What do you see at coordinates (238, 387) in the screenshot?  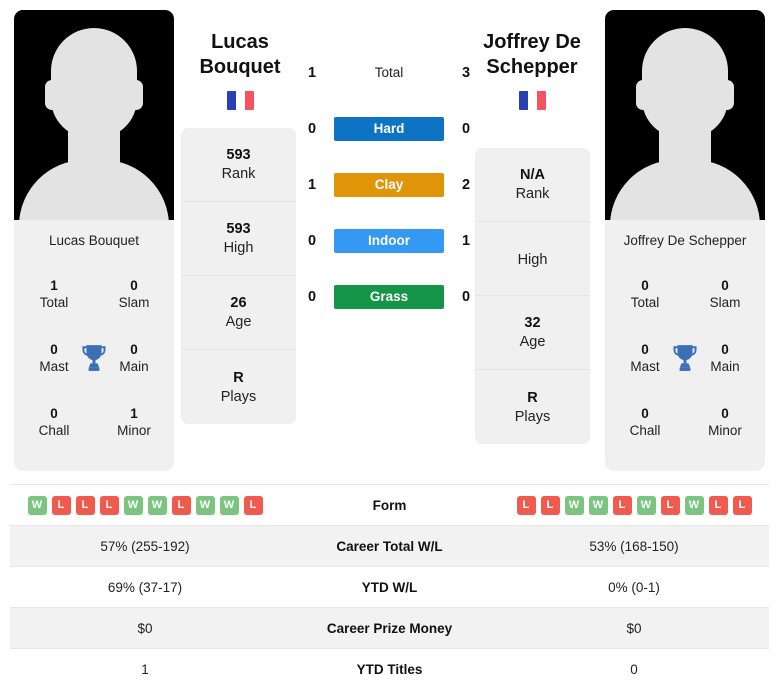 I see `stat-plays: R Plays` at bounding box center [238, 387].